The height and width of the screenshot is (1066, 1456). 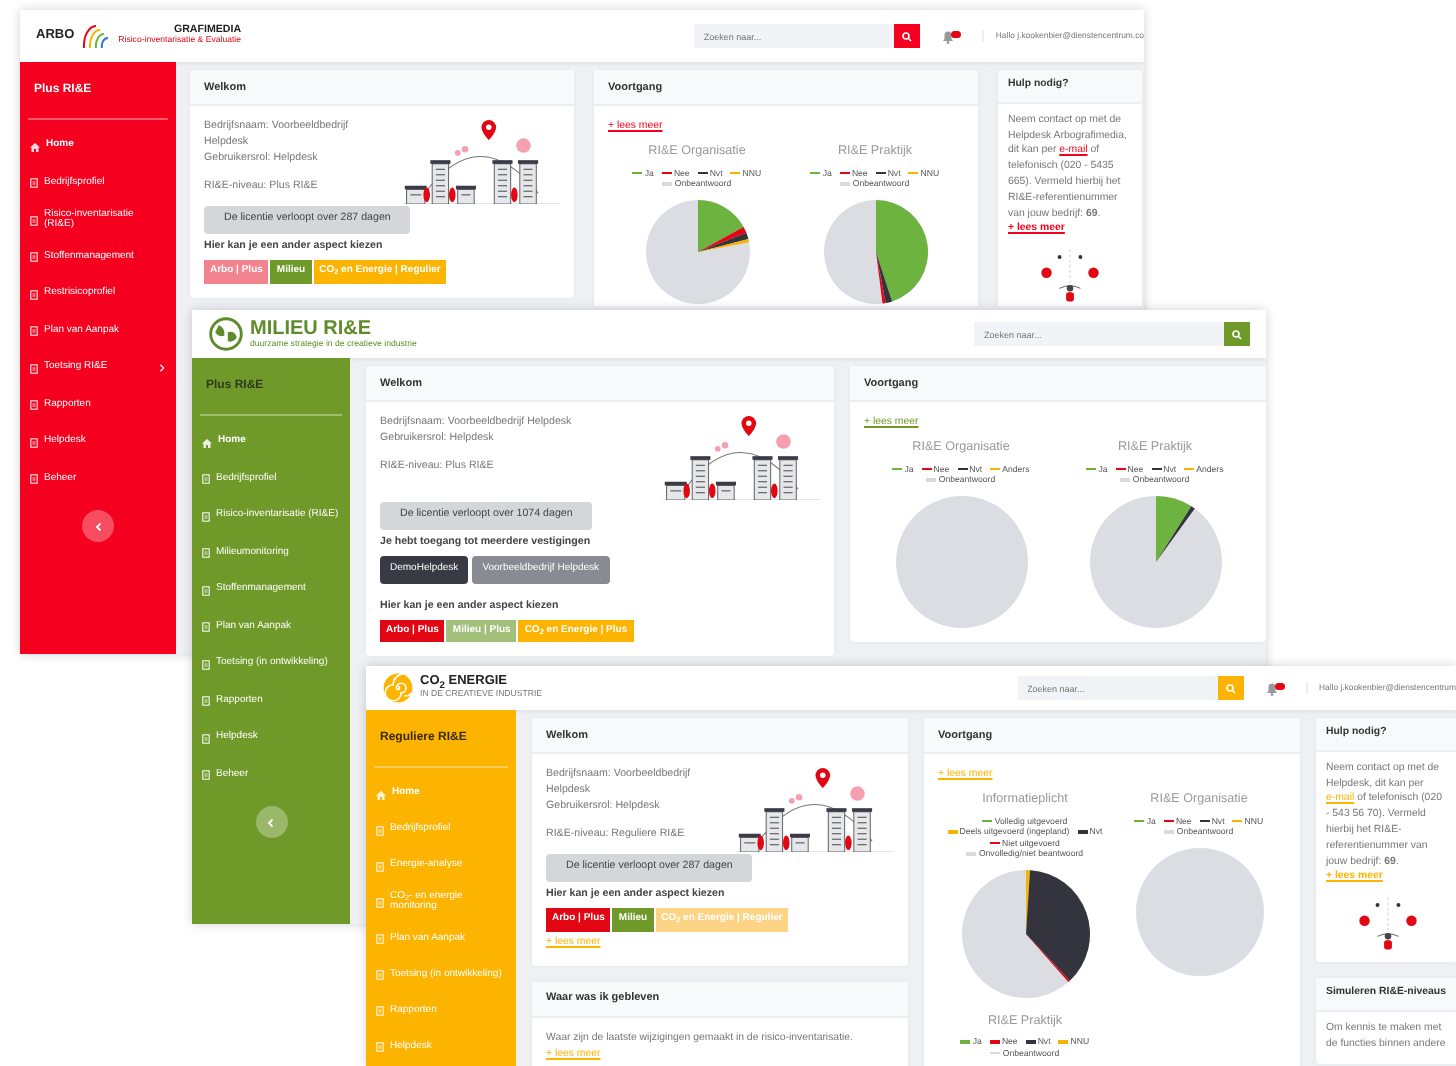 What do you see at coordinates (226, 334) in the screenshot?
I see `globe-logo-icon` at bounding box center [226, 334].